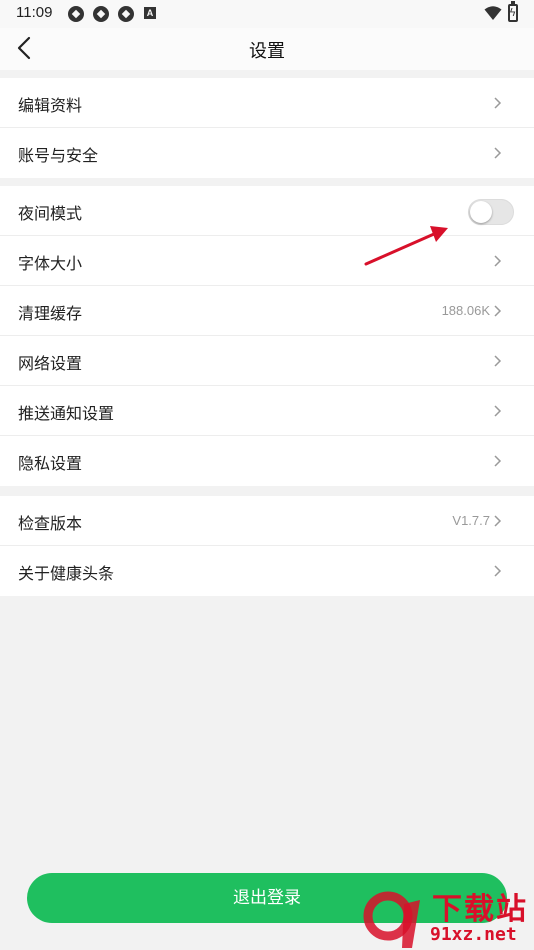 The height and width of the screenshot is (950, 534). What do you see at coordinates (513, 11) in the screenshot?
I see `battery-icon: ϟ` at bounding box center [513, 11].